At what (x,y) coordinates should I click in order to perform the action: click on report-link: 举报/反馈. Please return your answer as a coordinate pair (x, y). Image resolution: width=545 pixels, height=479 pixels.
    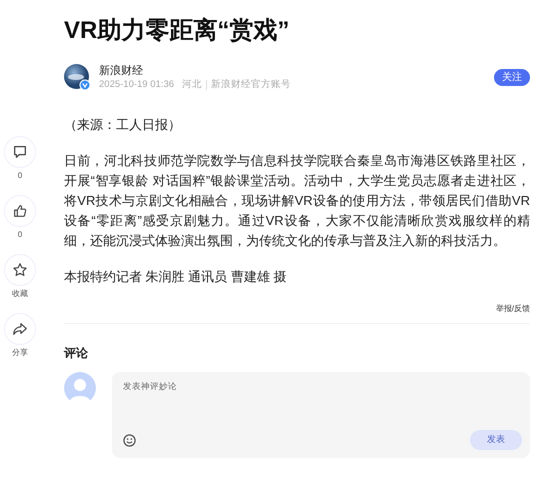
    Looking at the image, I should click on (513, 308).